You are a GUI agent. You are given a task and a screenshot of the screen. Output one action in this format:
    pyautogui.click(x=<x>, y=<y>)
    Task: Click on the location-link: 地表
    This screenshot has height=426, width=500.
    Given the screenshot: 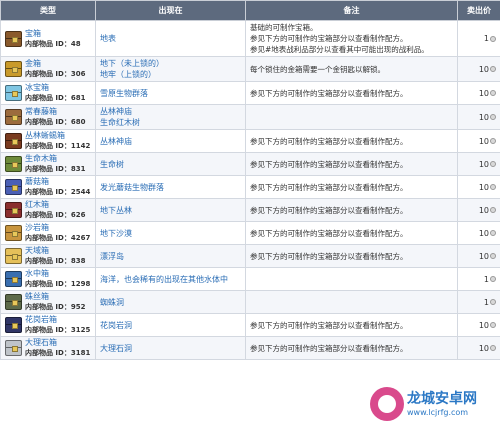 What is the action you would take?
    pyautogui.click(x=108, y=38)
    